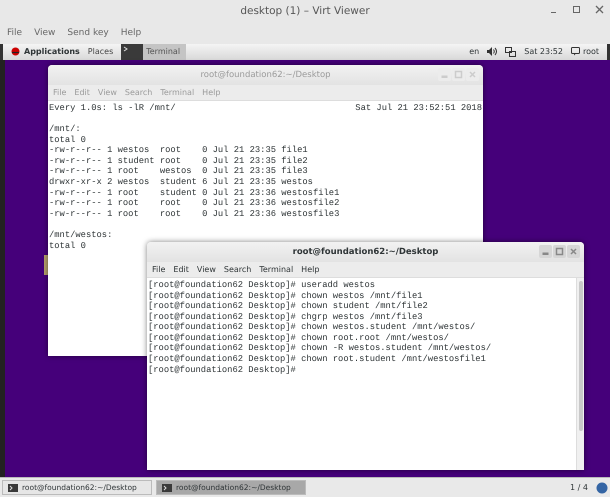  What do you see at coordinates (580, 374) in the screenshot?
I see `scrollbar` at bounding box center [580, 374].